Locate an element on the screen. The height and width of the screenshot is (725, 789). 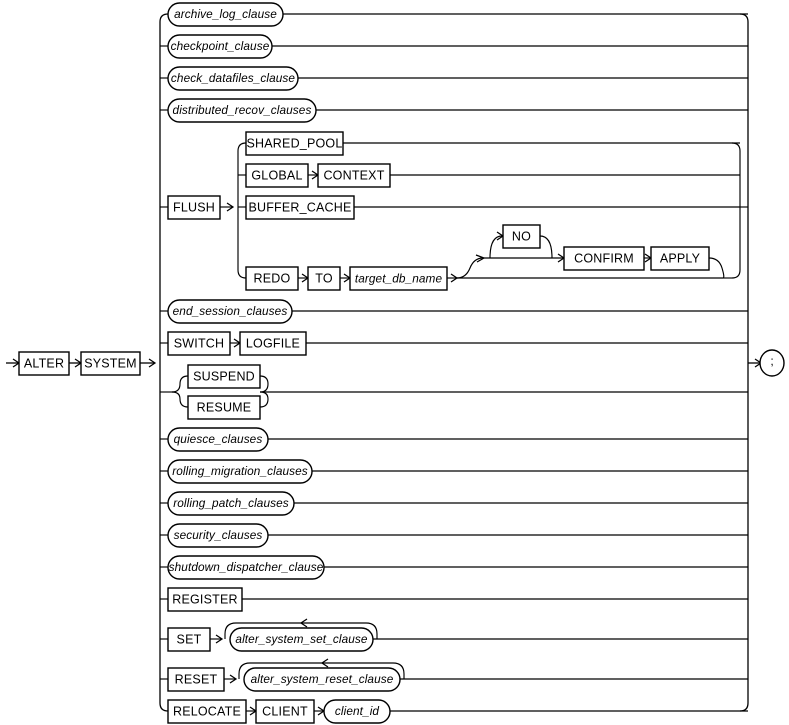
branch-row-checkpoint-clause: checkpoint_clause is located at coordinates (454, 46).